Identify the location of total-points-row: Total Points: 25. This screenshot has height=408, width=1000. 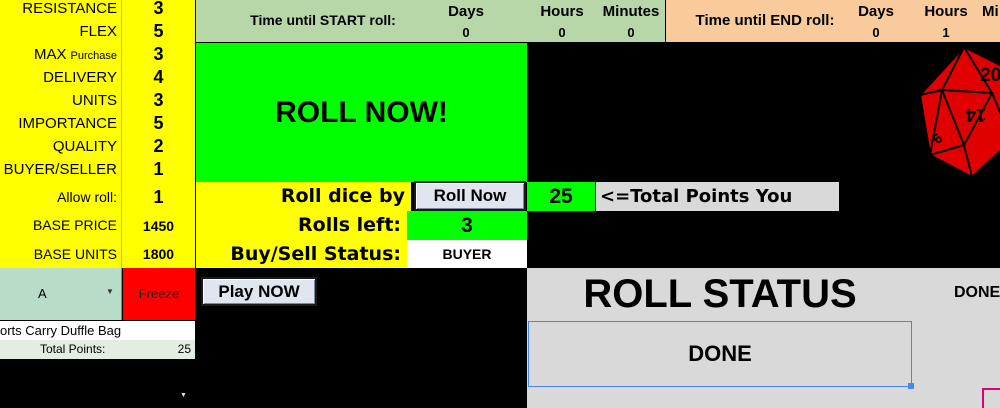
(97, 349).